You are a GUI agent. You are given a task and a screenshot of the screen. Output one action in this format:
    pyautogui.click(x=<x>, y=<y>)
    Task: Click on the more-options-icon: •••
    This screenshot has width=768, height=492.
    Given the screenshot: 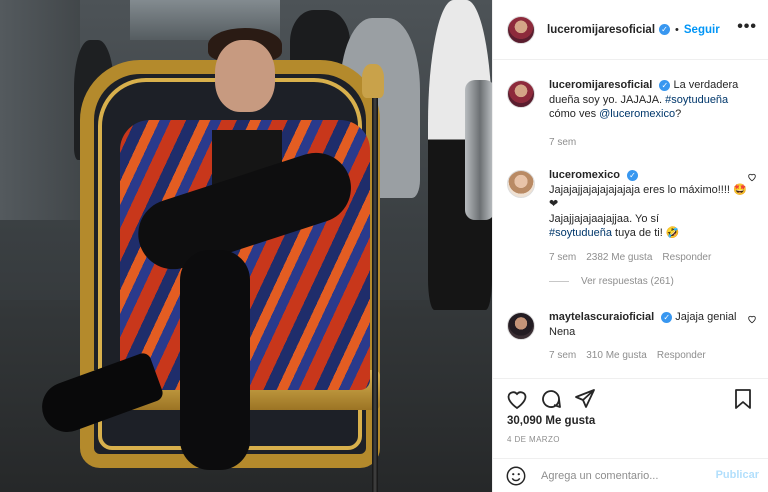 What is the action you would take?
    pyautogui.click(x=747, y=27)
    